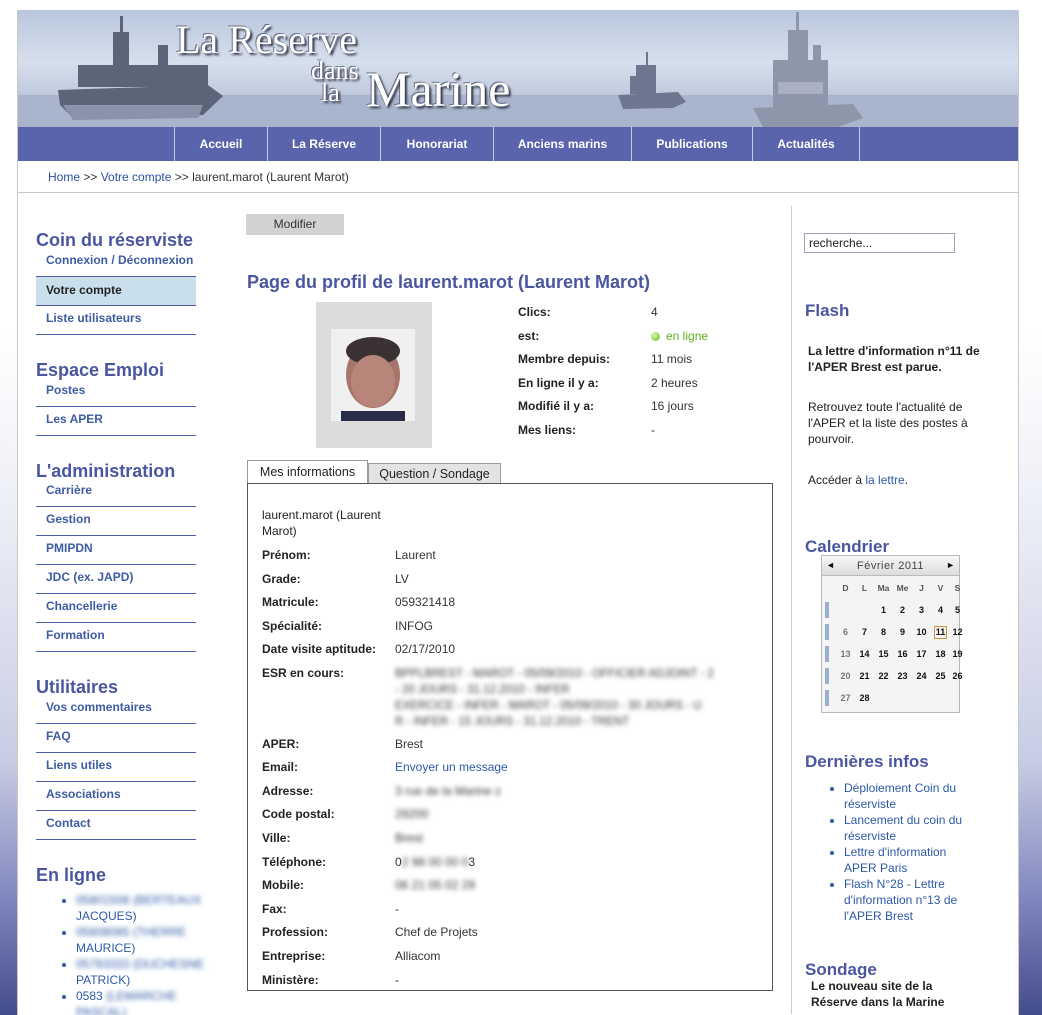 This screenshot has height=1015, width=1042. Describe the element at coordinates (648, 361) in the screenshot. I see `stat-row-membre-depuis: Membre depuis: 11 mois` at that location.